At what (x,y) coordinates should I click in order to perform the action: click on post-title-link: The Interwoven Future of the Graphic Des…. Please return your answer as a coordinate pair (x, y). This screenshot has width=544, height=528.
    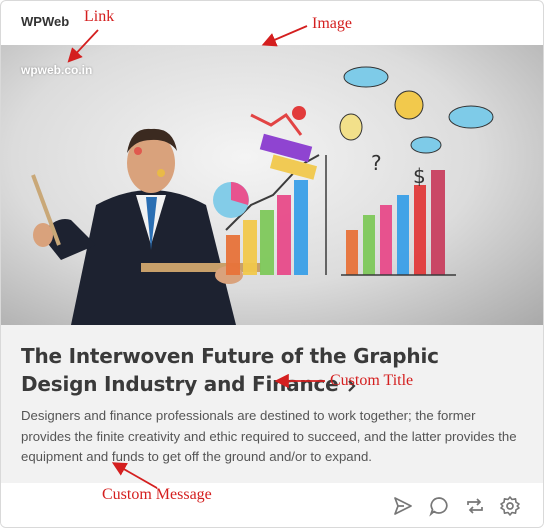
    Looking at the image, I should click on (271, 370).